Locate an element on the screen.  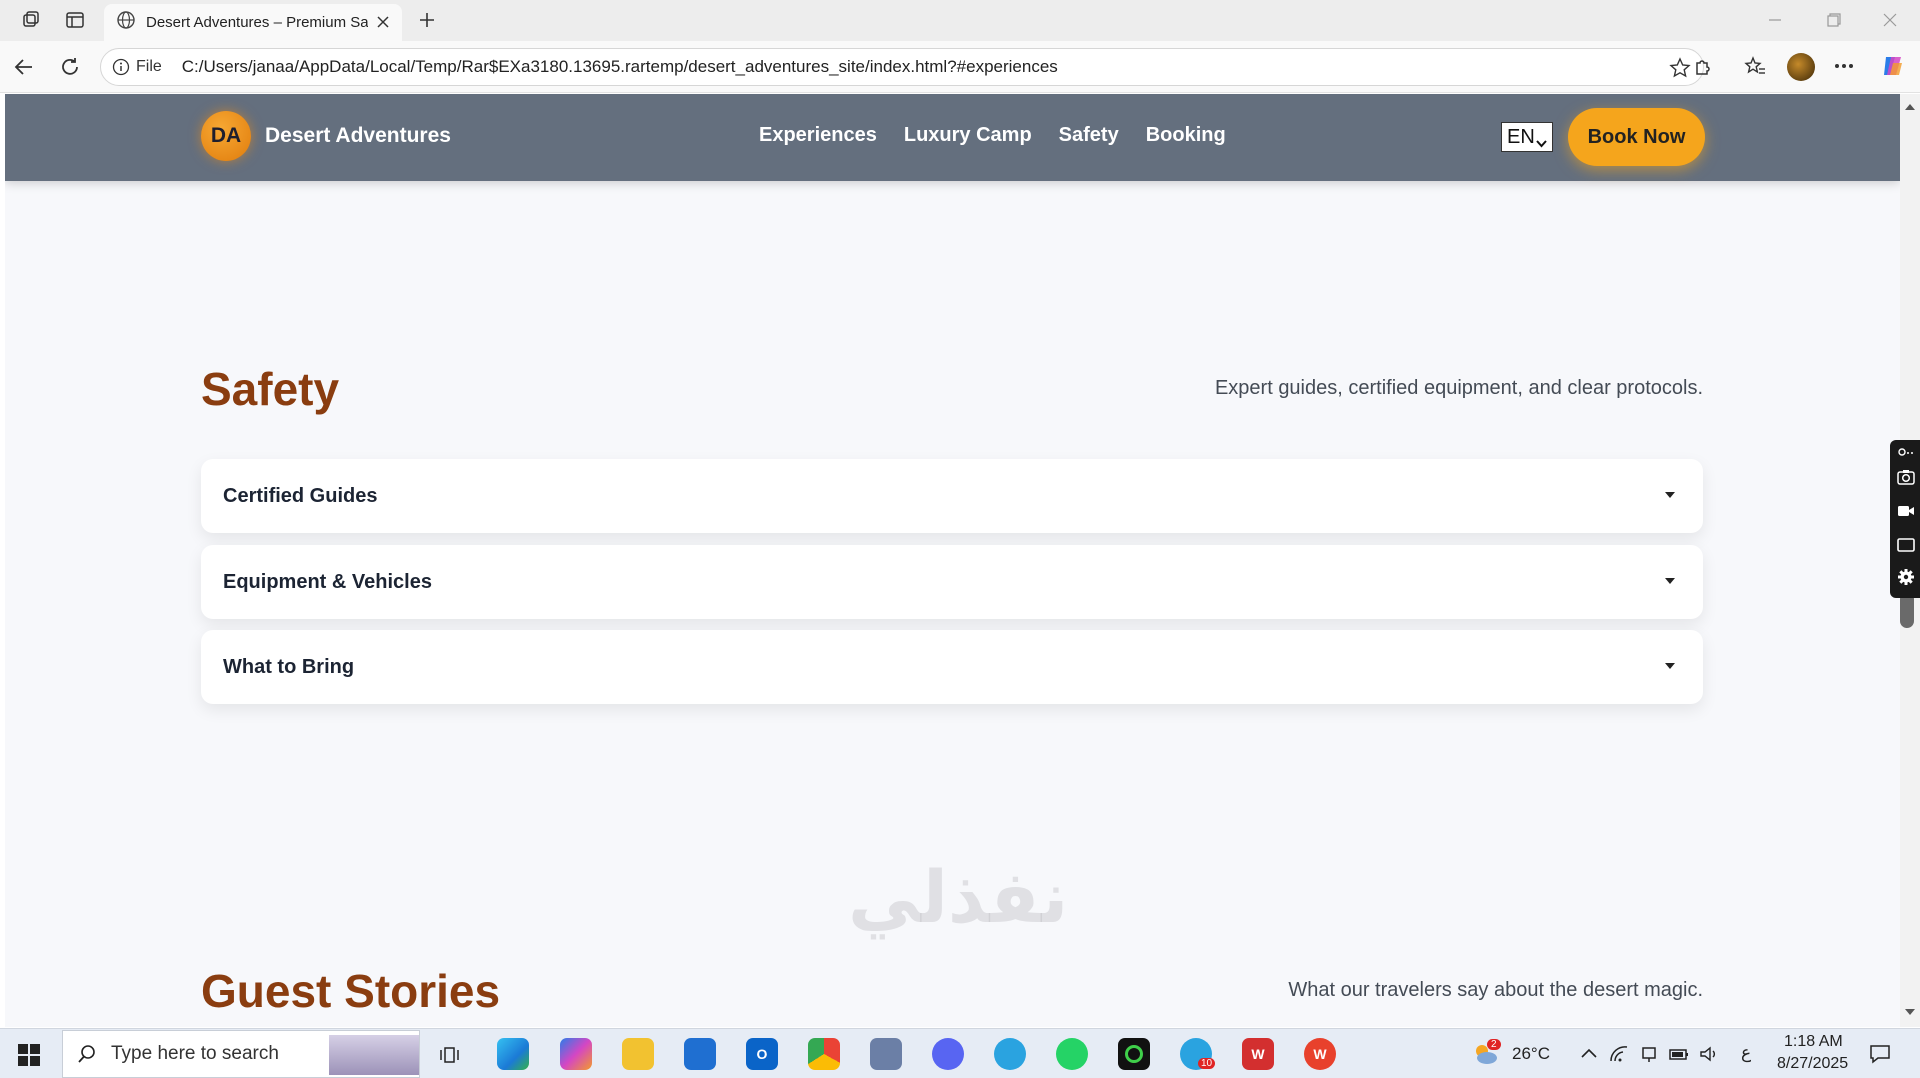
book-now-button: Book Now is located at coordinates (1636, 137).